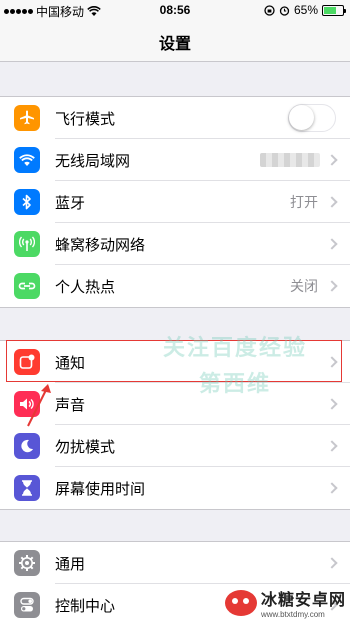 The image size is (350, 623). What do you see at coordinates (175, 488) in the screenshot?
I see `settings-row-screen-time: 屏幕使用时间` at bounding box center [175, 488].